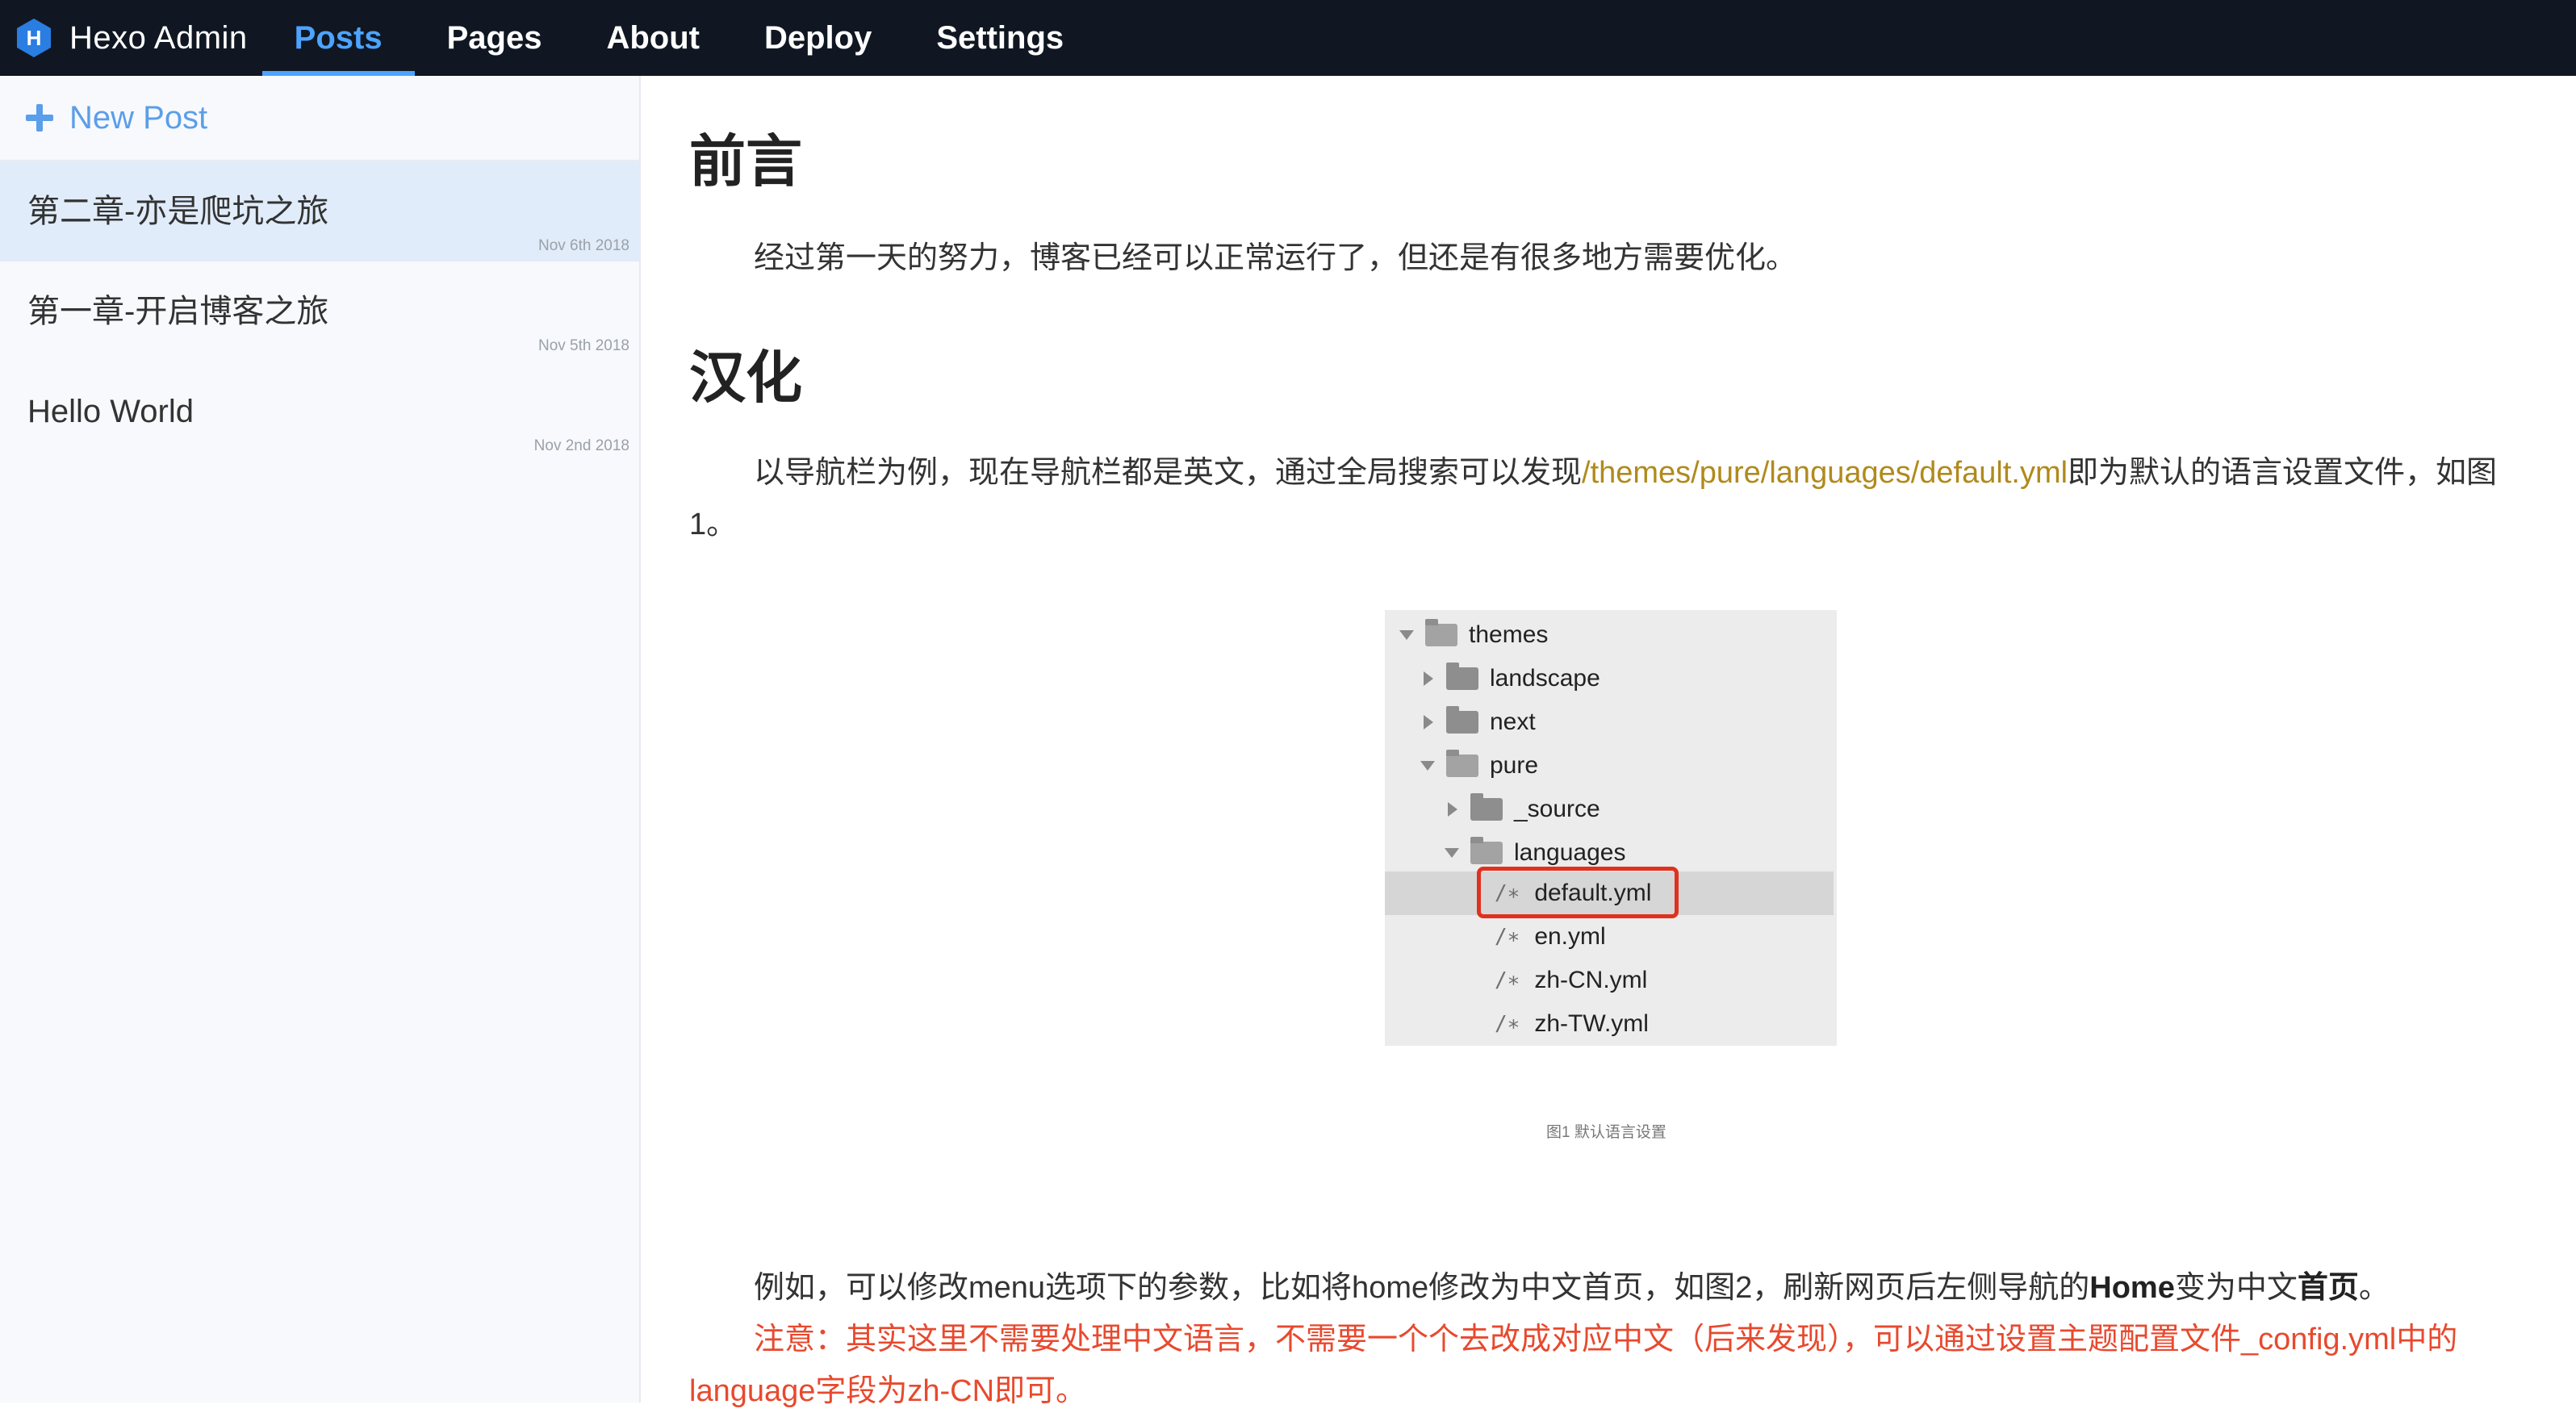 This screenshot has width=2576, height=1417. What do you see at coordinates (110, 412) in the screenshot?
I see `post-title: Hello World` at bounding box center [110, 412].